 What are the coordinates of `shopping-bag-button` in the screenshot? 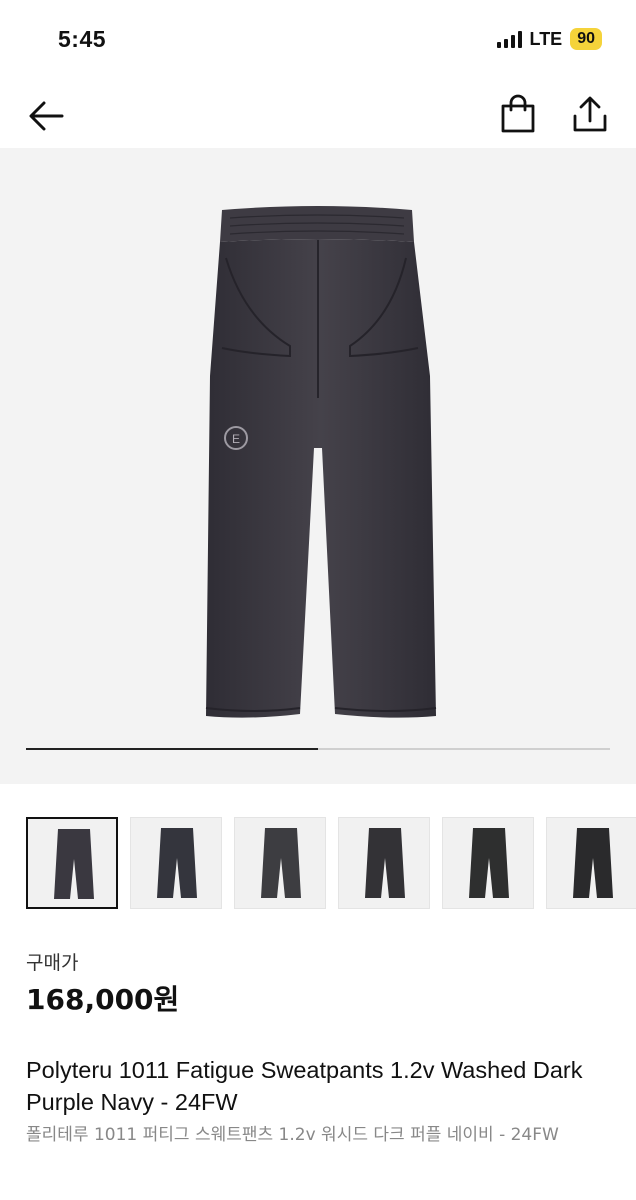 It's located at (518, 114).